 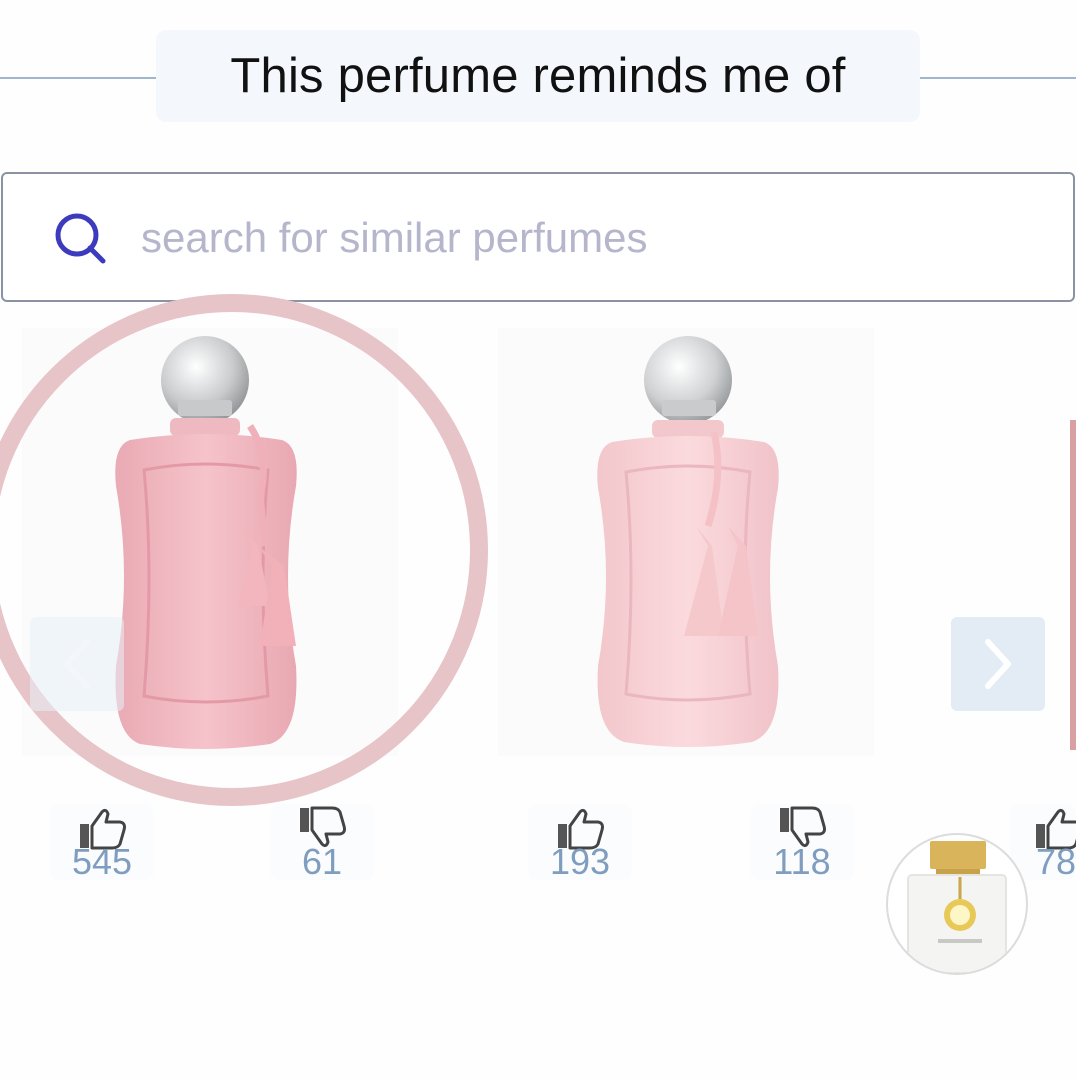 I want to click on carousel-prev-button, so click(x=77, y=664).